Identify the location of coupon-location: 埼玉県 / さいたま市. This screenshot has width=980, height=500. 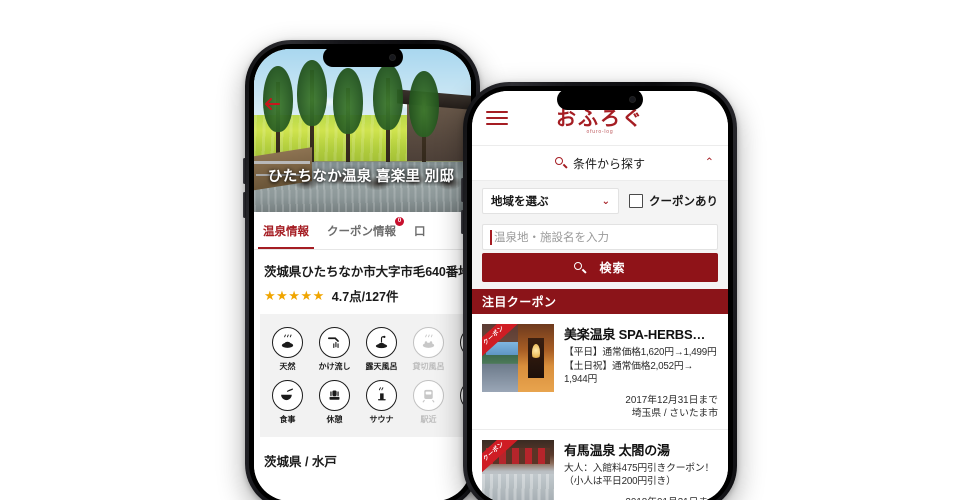
(674, 413).